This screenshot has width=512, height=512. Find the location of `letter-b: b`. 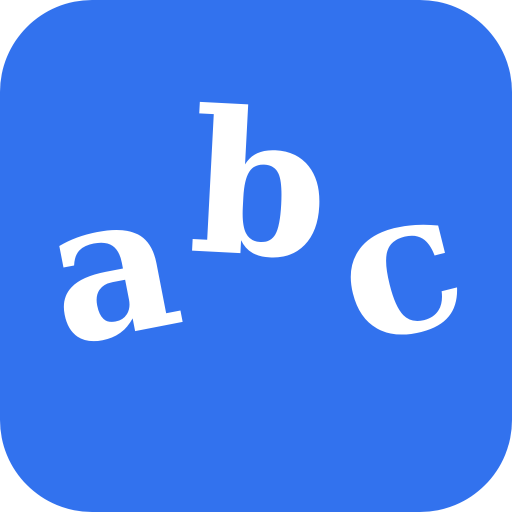

letter-b: b is located at coordinates (259, 186).